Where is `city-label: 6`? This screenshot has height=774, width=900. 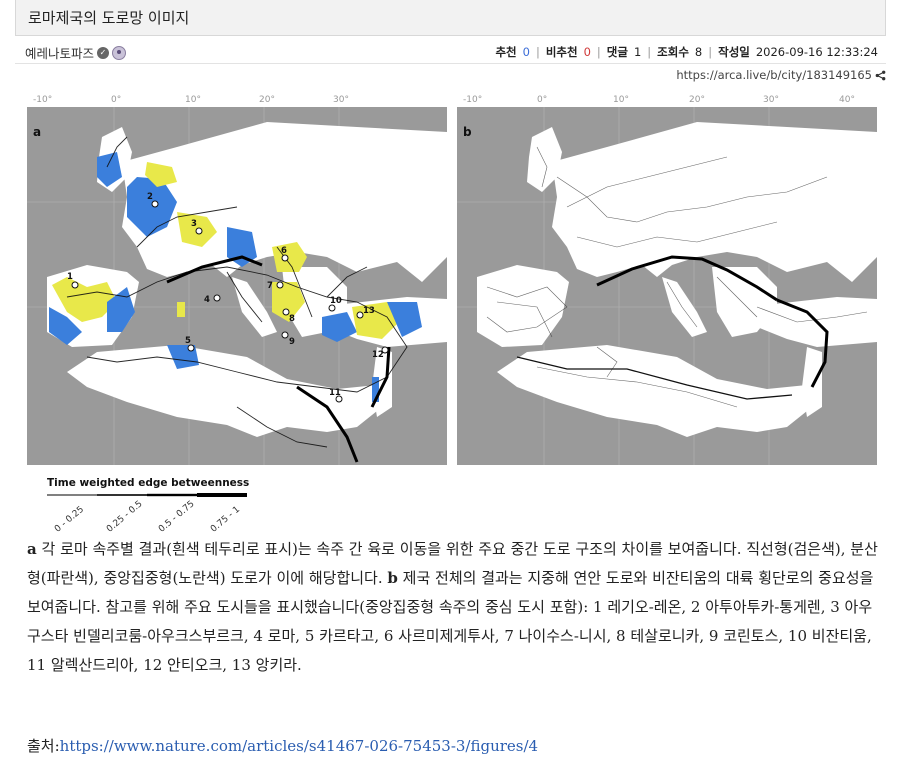
city-label: 6 is located at coordinates (284, 251).